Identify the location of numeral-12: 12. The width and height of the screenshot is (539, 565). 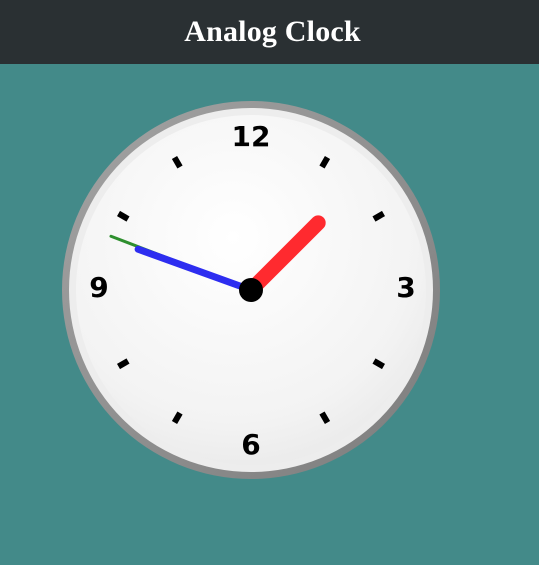
(251, 136).